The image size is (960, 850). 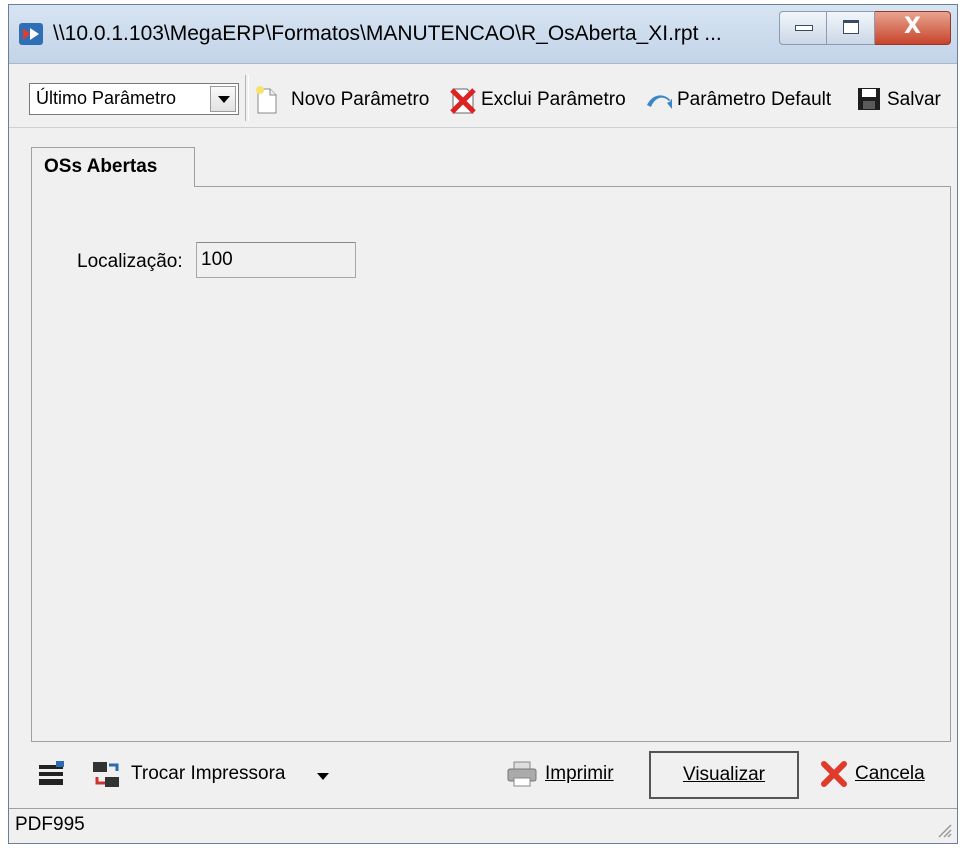 I want to click on localizacao-field, so click(x=276, y=260).